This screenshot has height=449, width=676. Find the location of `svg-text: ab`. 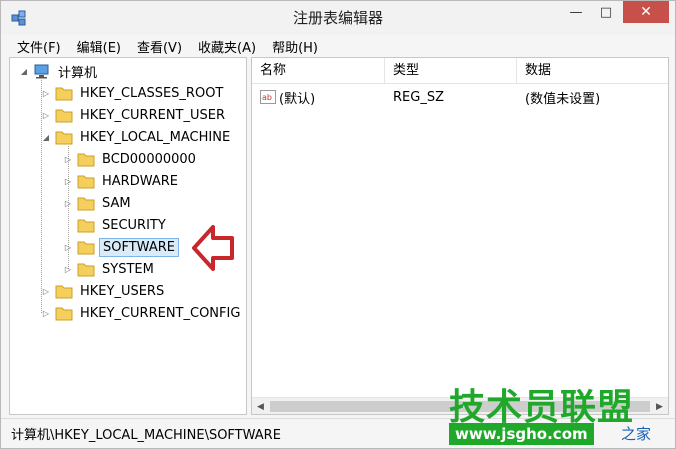

svg-text: ab is located at coordinates (267, 97).